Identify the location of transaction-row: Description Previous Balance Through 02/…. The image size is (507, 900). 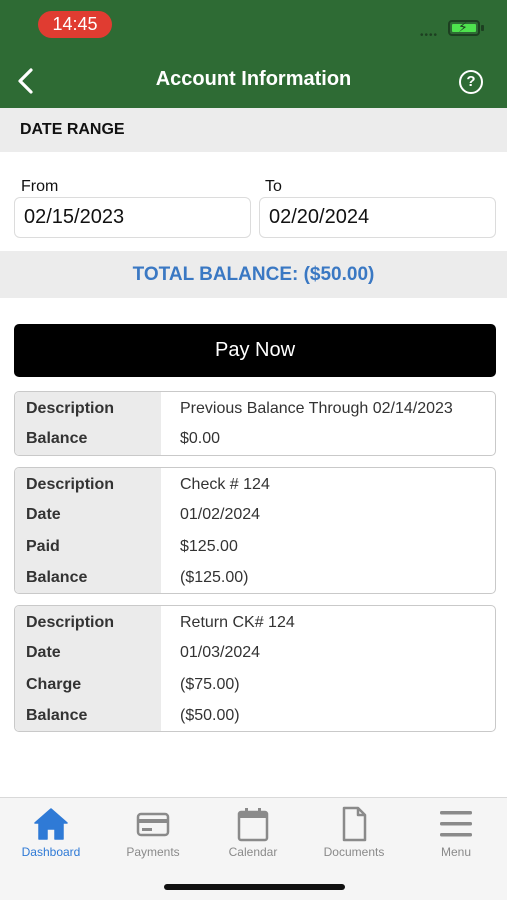
(255, 408).